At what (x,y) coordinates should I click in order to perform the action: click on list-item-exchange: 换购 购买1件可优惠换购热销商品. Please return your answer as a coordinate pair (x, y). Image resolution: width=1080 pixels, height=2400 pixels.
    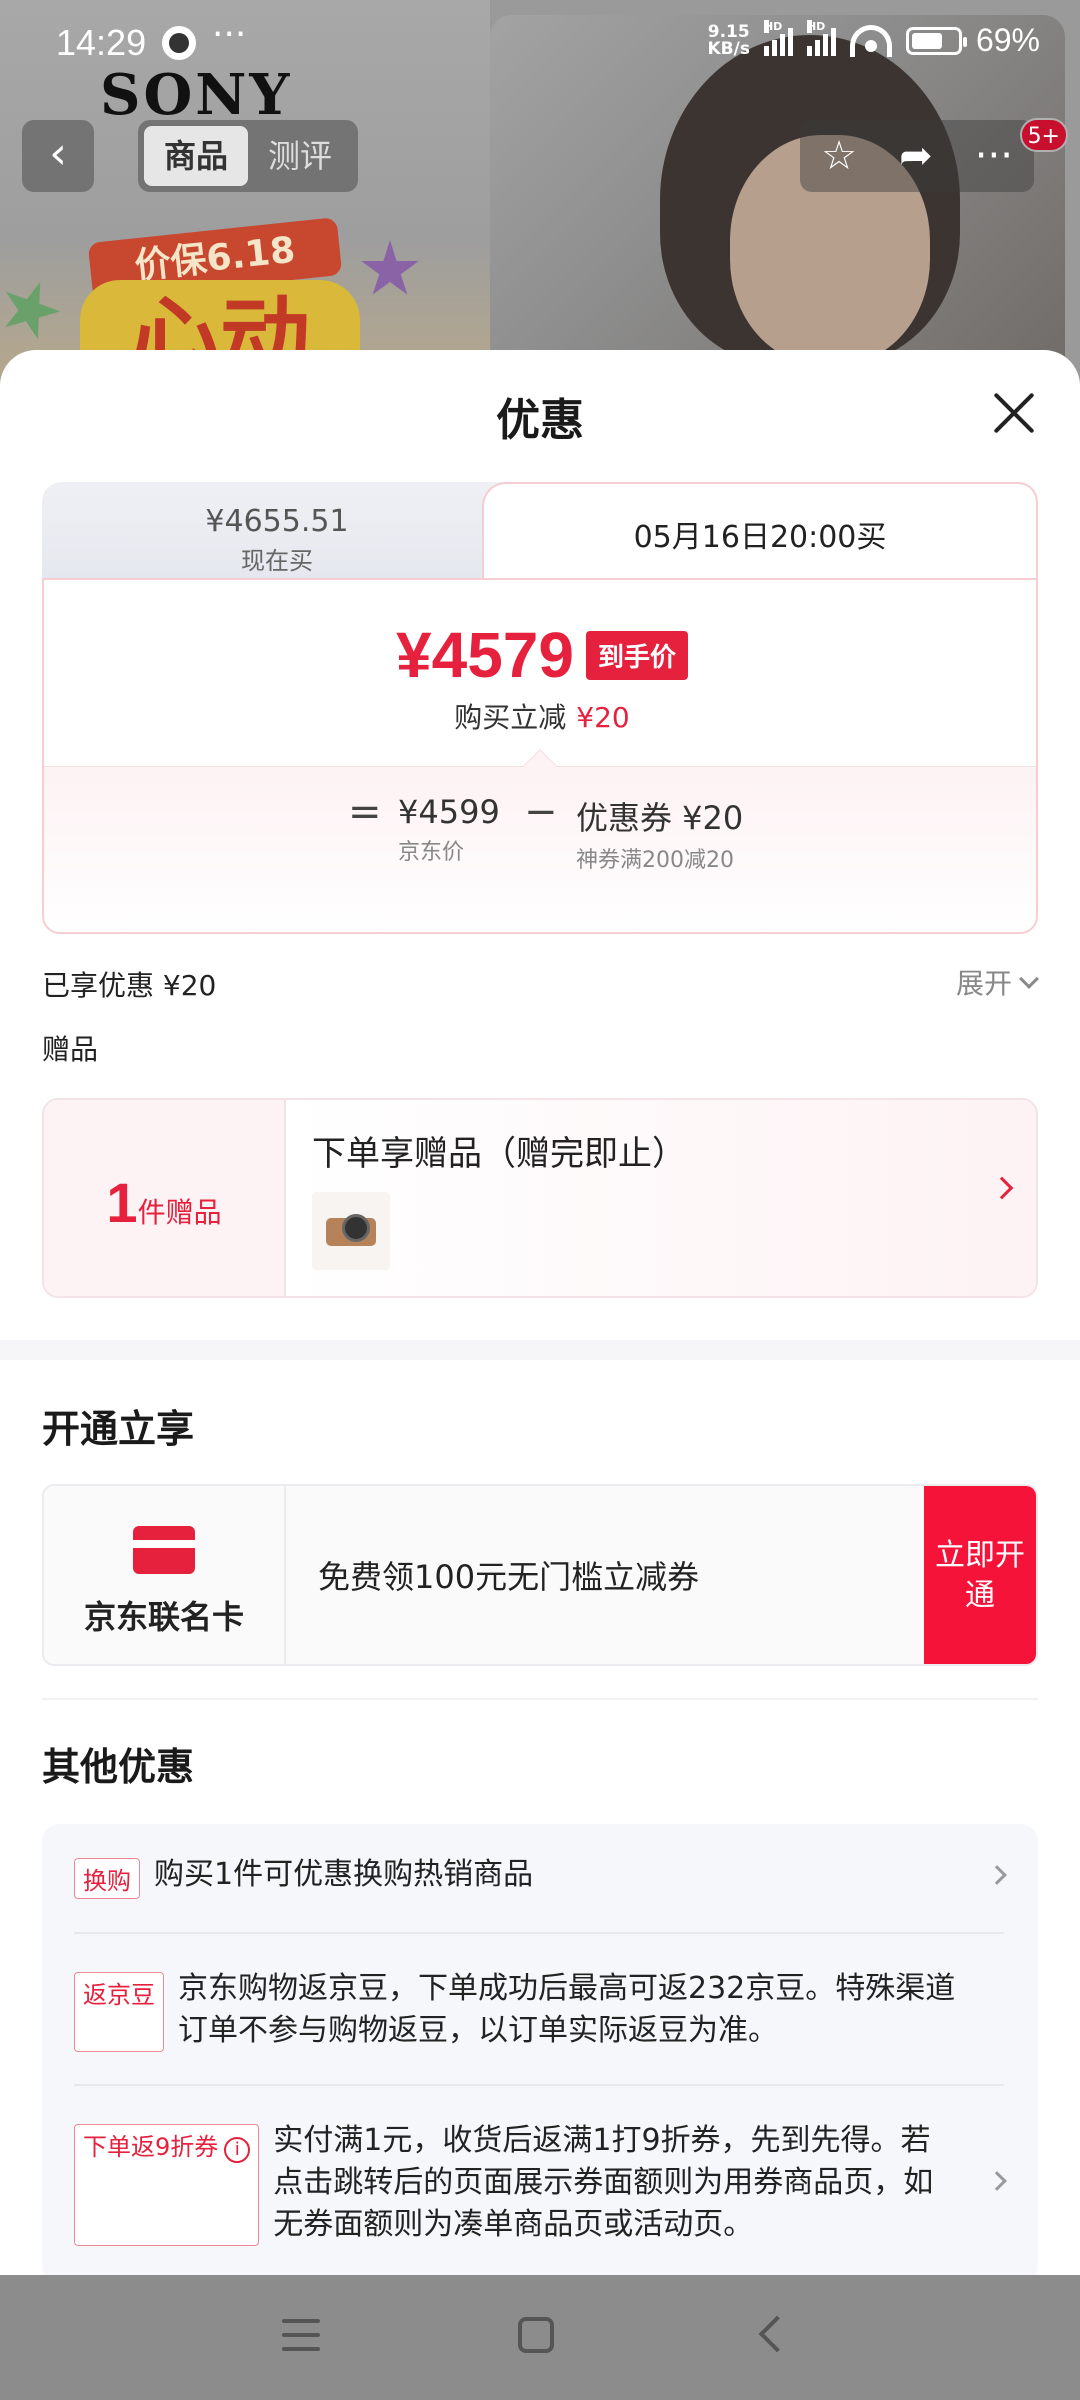
    Looking at the image, I should click on (540, 1876).